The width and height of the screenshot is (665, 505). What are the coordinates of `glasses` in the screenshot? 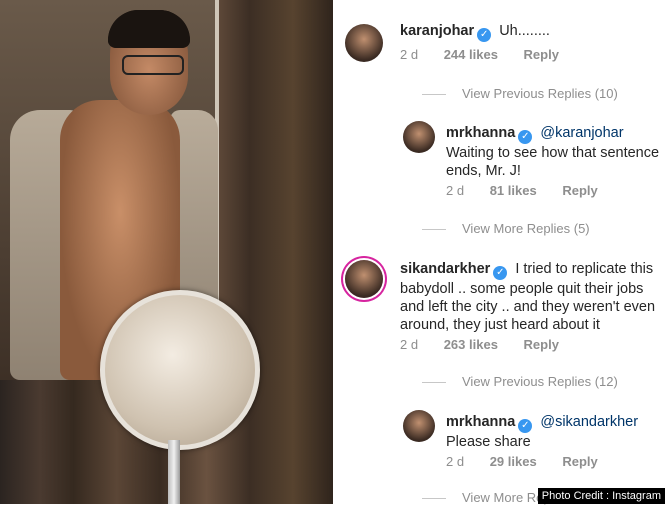 It's located at (153, 65).